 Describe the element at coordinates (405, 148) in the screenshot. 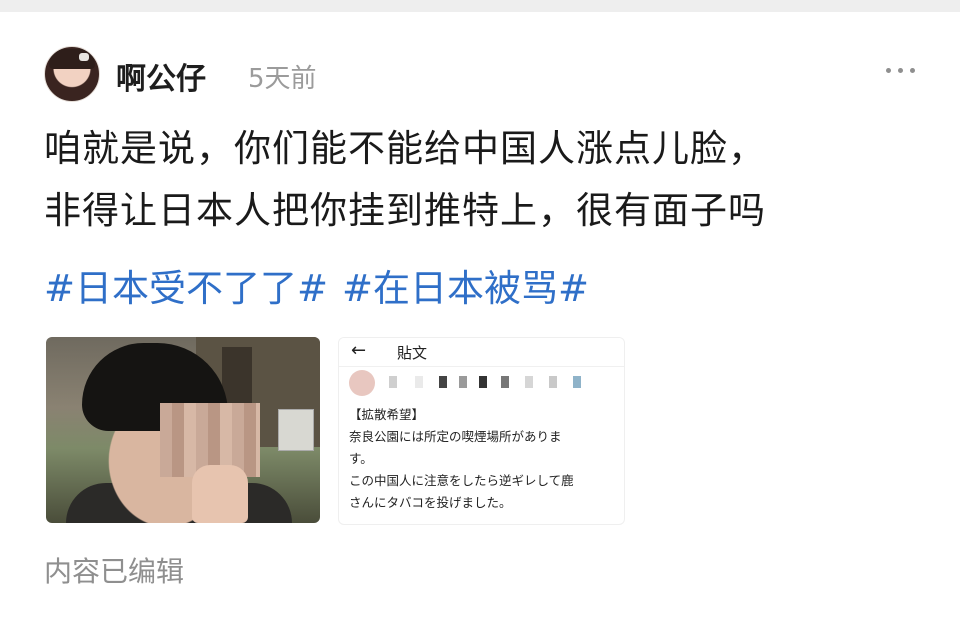

I see `post-text-line: 咱就是说，你们能不能给中国人涨点儿脸，` at that location.